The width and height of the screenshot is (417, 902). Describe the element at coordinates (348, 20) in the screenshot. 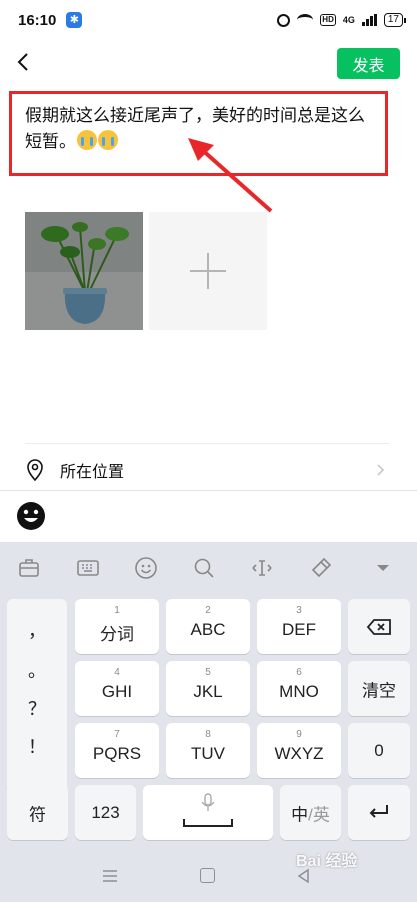

I see `network-label: 4G` at that location.